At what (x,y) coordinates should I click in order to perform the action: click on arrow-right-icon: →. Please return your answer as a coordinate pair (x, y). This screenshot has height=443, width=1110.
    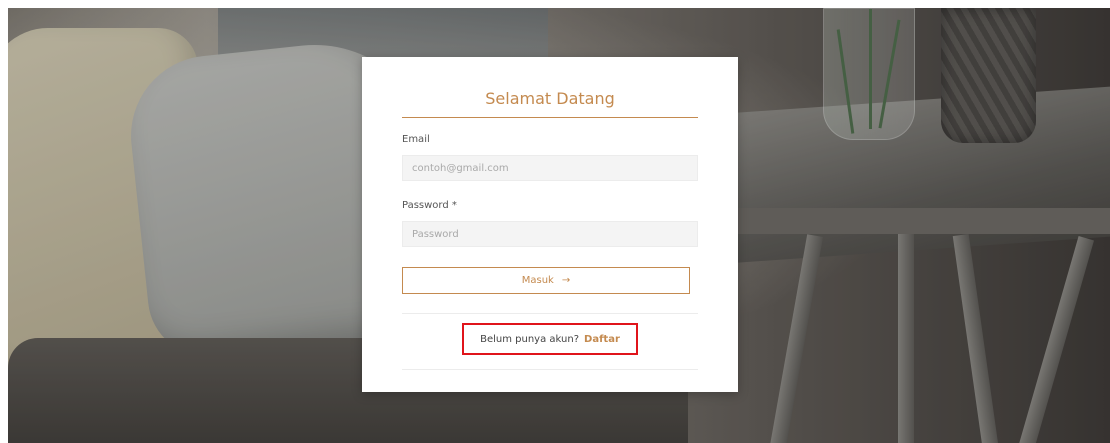
    Looking at the image, I should click on (566, 280).